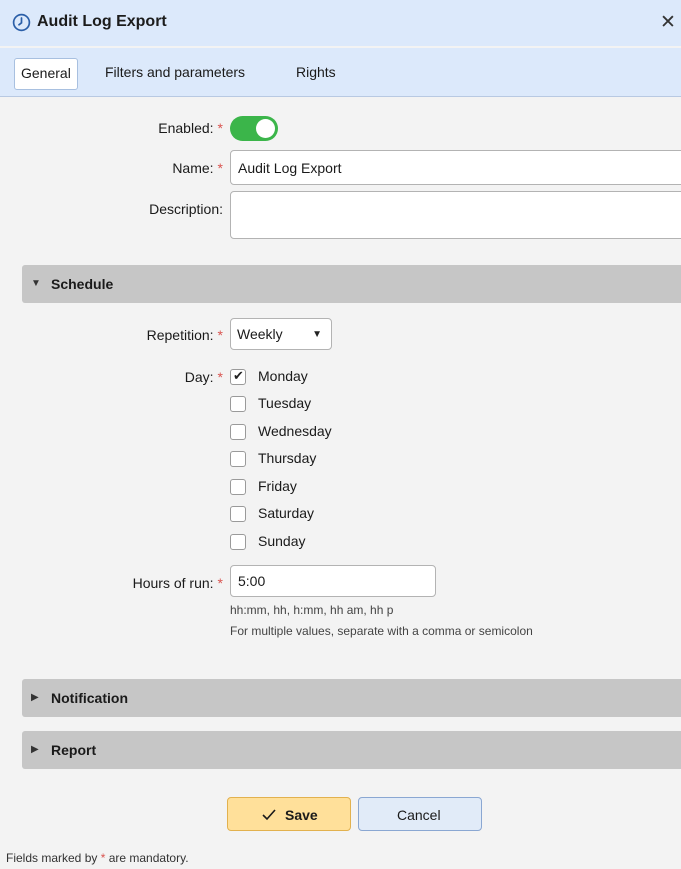 The image size is (681, 869). What do you see at coordinates (286, 513) in the screenshot?
I see `day-option-label: Saturday` at bounding box center [286, 513].